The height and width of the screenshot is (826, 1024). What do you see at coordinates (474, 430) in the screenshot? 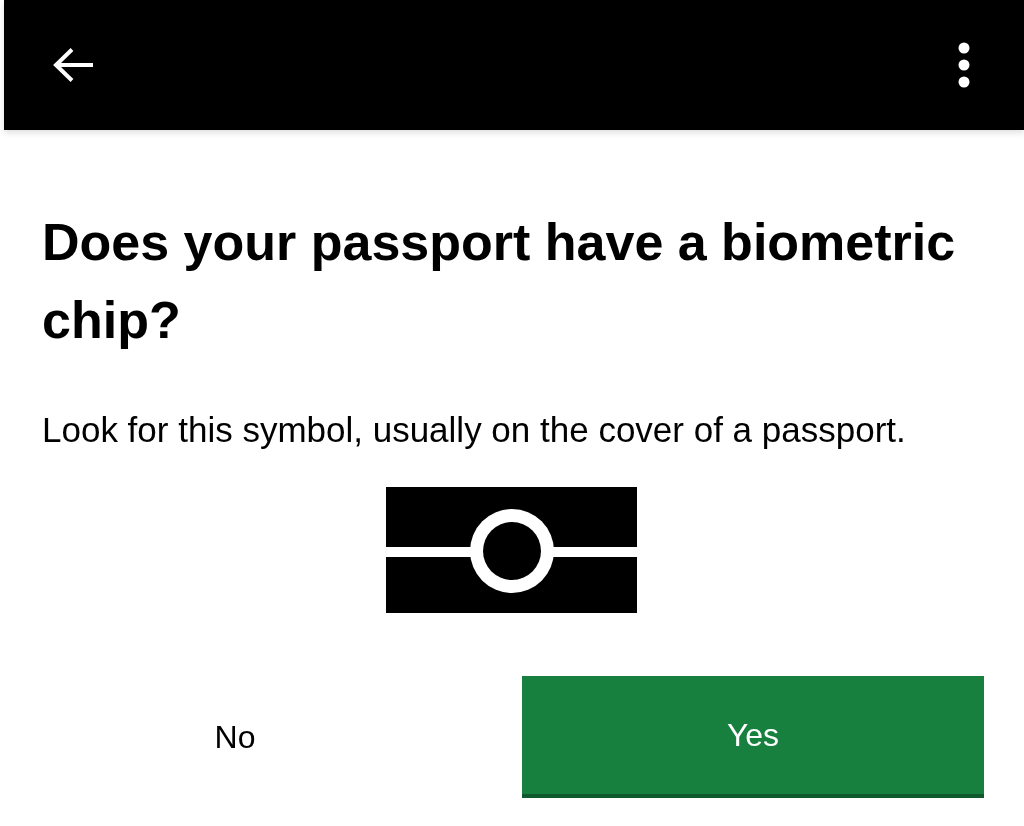
I see `instruction-text: Look for this symbol, usually on the cover of a passport.` at bounding box center [474, 430].